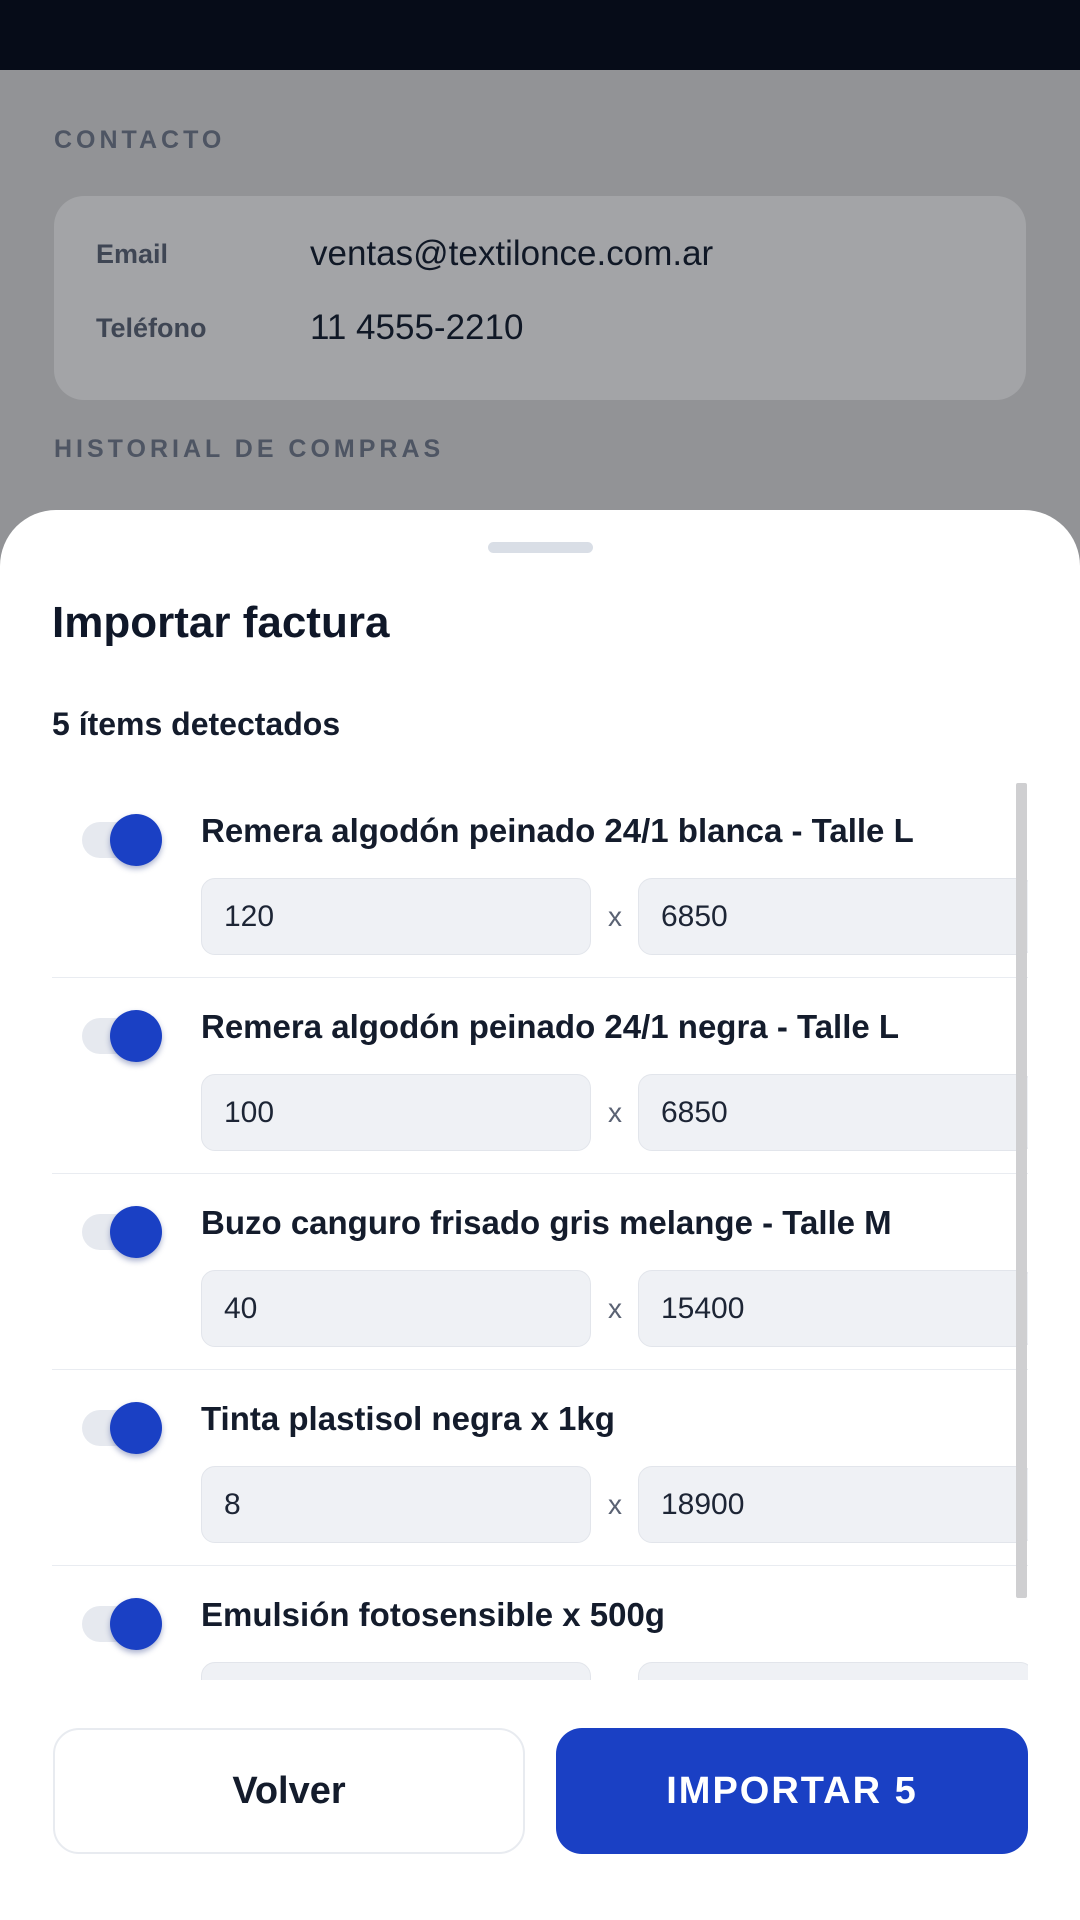 This screenshot has height=1920, width=1080. What do you see at coordinates (396, 1671) in the screenshot?
I see `quantity-field` at bounding box center [396, 1671].